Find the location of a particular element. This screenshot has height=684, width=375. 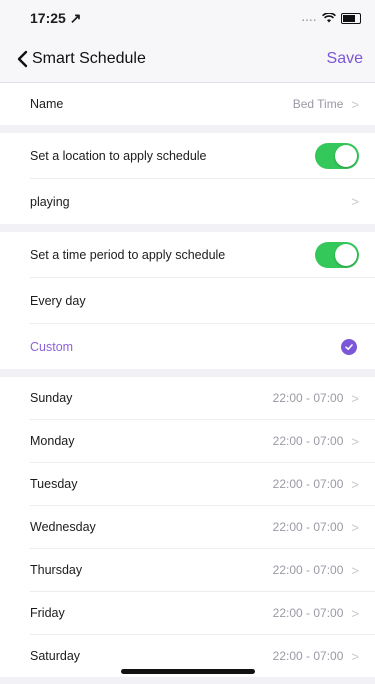

every-day-label: Every day is located at coordinates (58, 300).